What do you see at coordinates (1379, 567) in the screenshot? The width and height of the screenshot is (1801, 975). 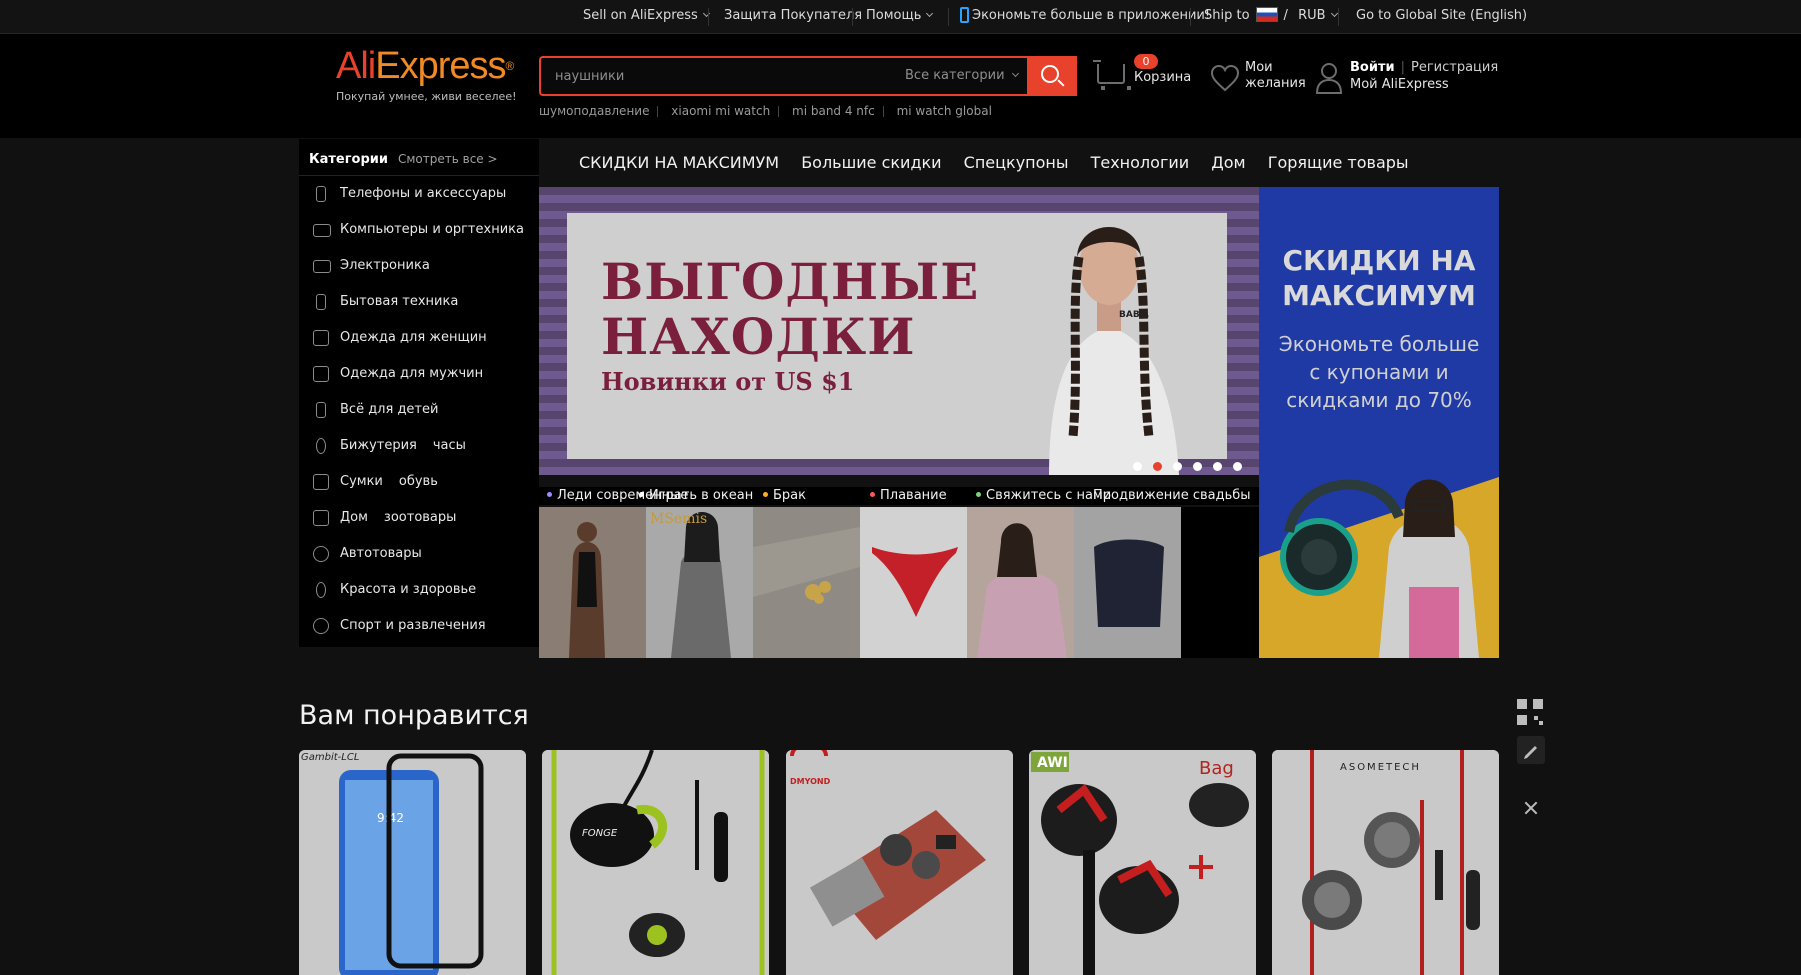 I see `promo-headphones-image` at bounding box center [1379, 567].